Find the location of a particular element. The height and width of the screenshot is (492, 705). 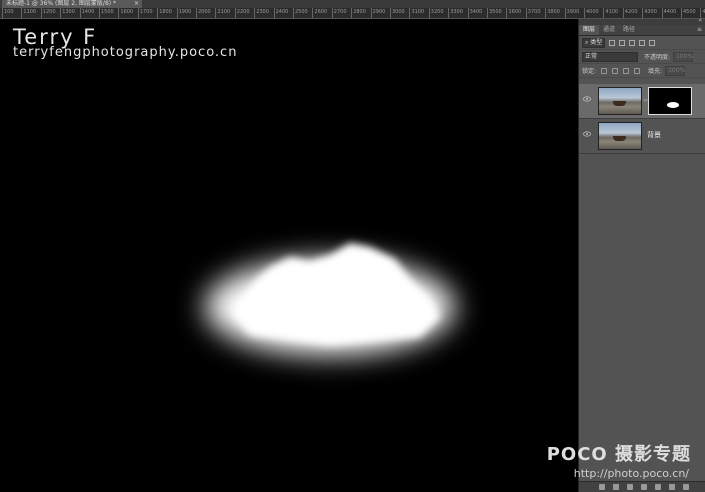

layers-list: ∞ 背景 is located at coordinates (642, 119).